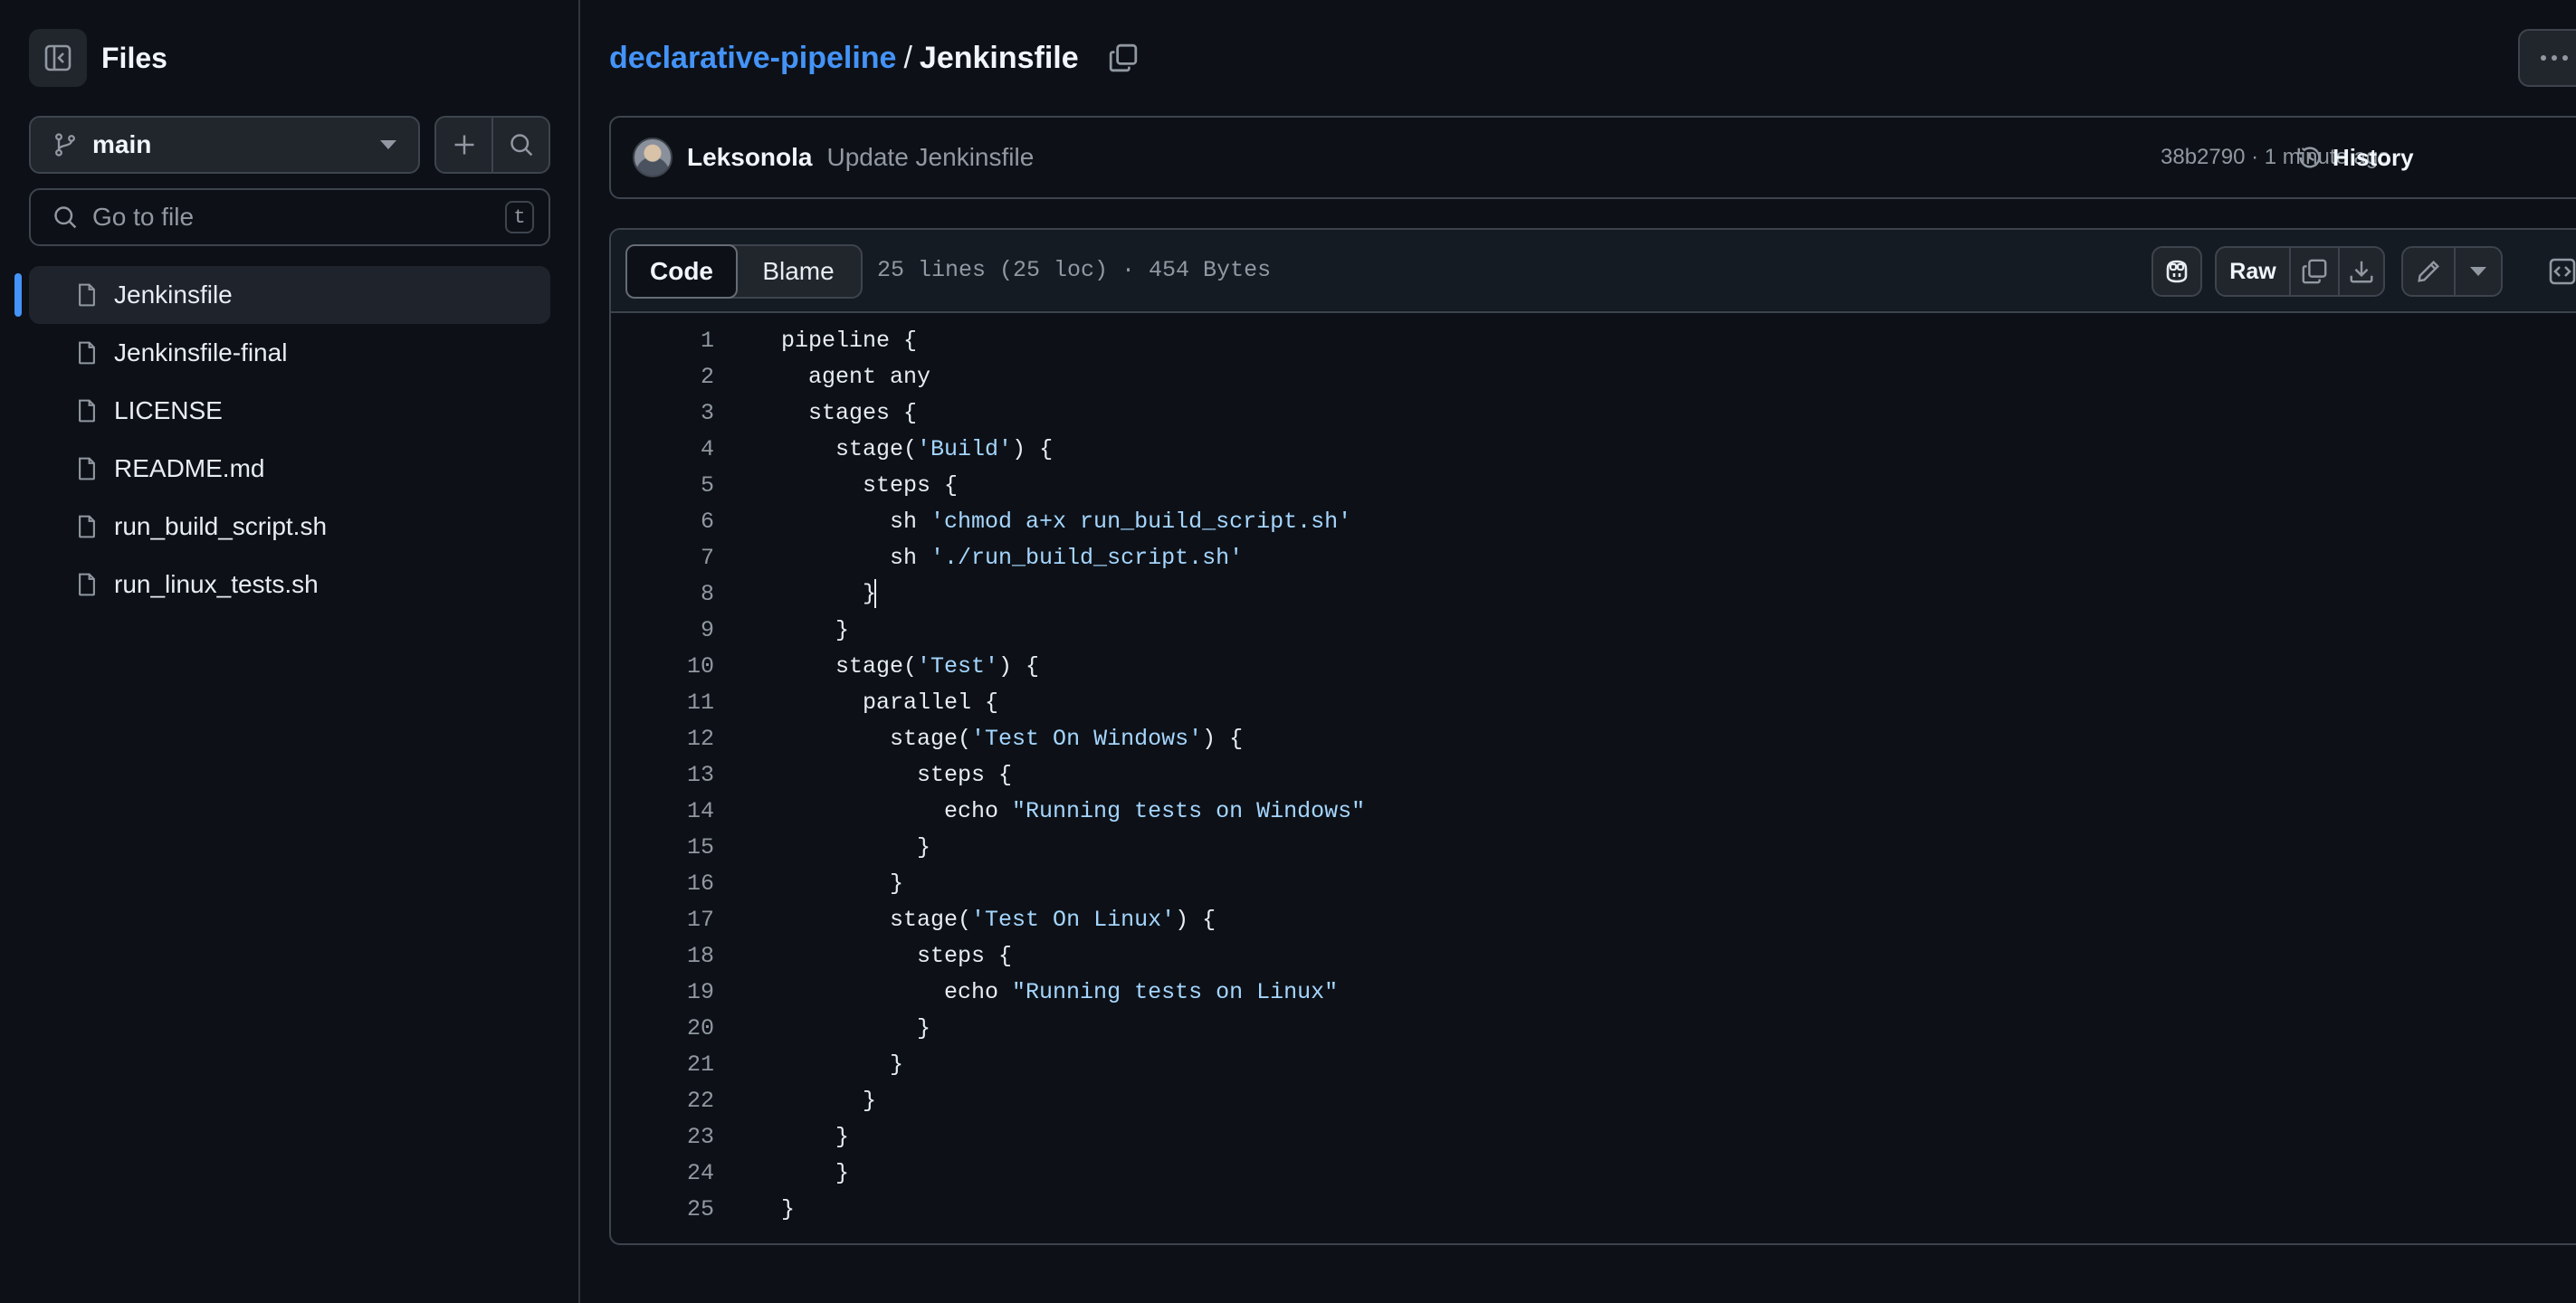  Describe the element at coordinates (1060, 991) in the screenshot. I see `code-text: echo "Running tests on Linux"` at that location.